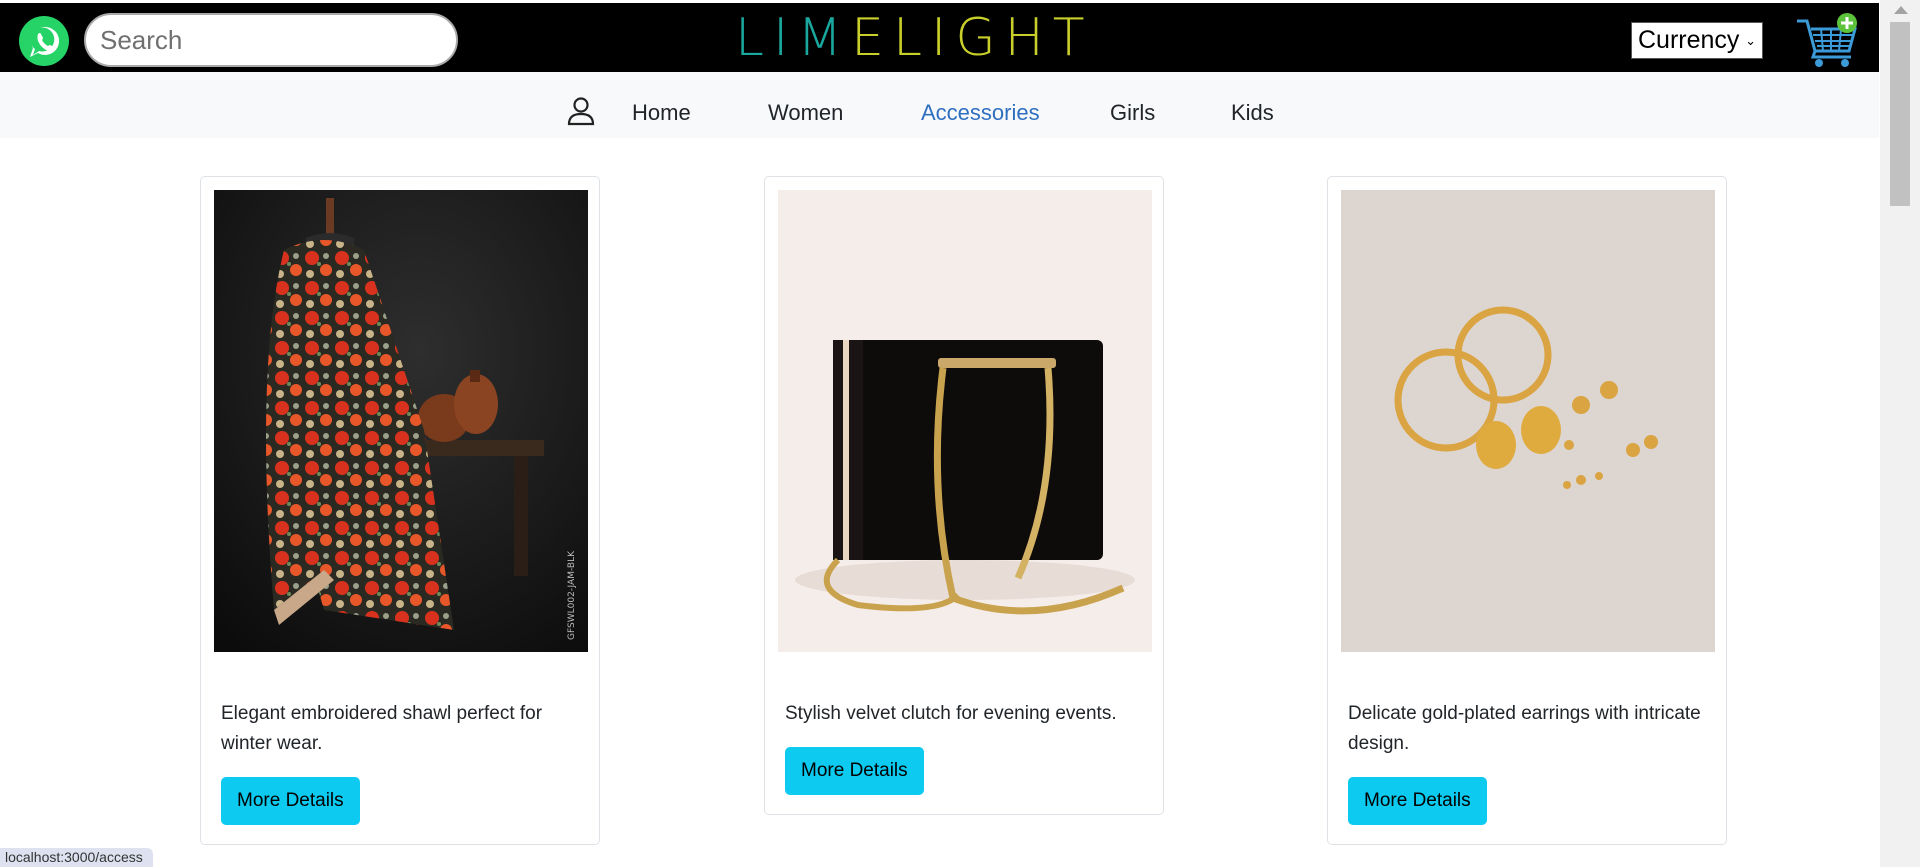  I want to click on scroll-up-arrow-icon, so click(1901, 10).